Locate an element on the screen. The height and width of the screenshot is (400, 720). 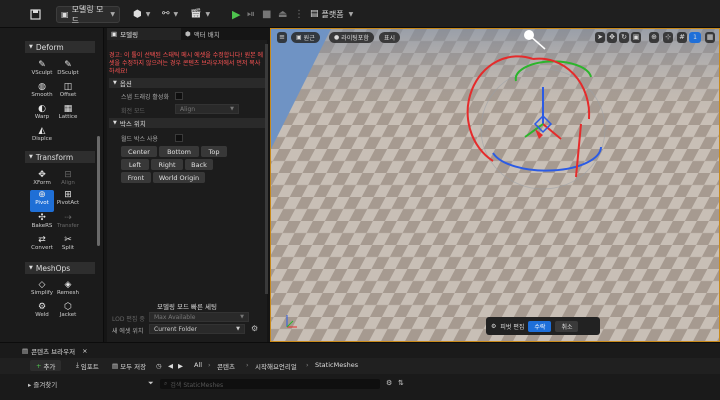
tool-convert-label: Convert is located at coordinates (42, 248).